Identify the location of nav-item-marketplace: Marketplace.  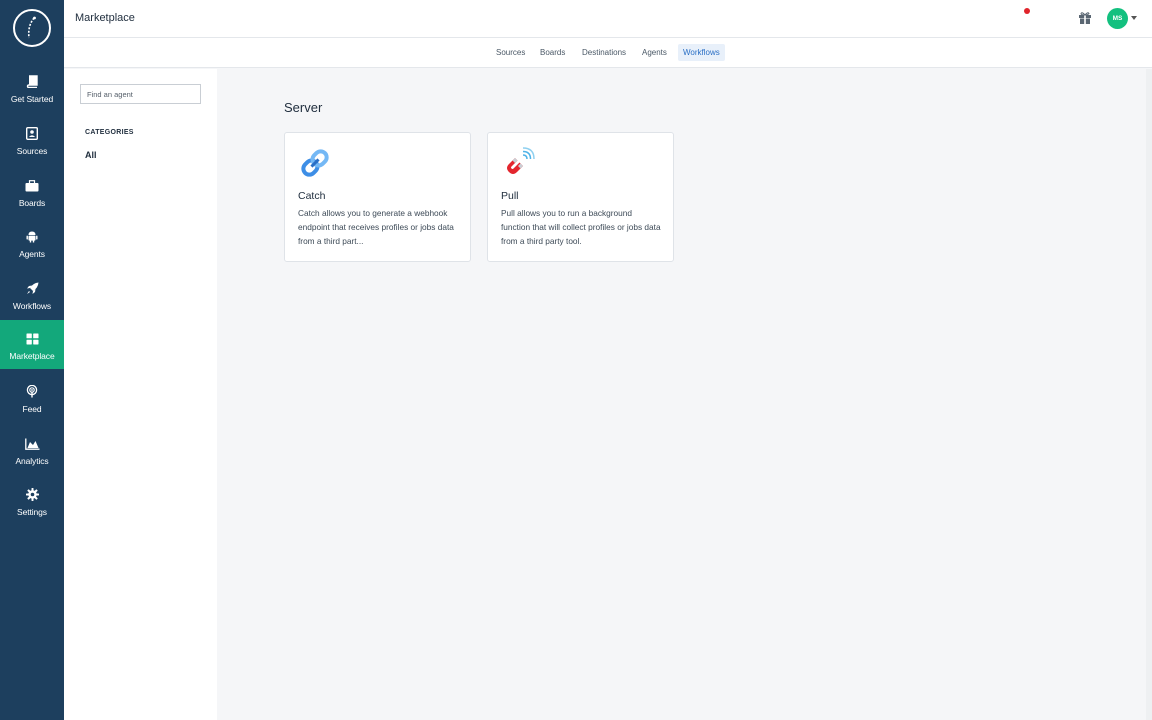
(32, 344).